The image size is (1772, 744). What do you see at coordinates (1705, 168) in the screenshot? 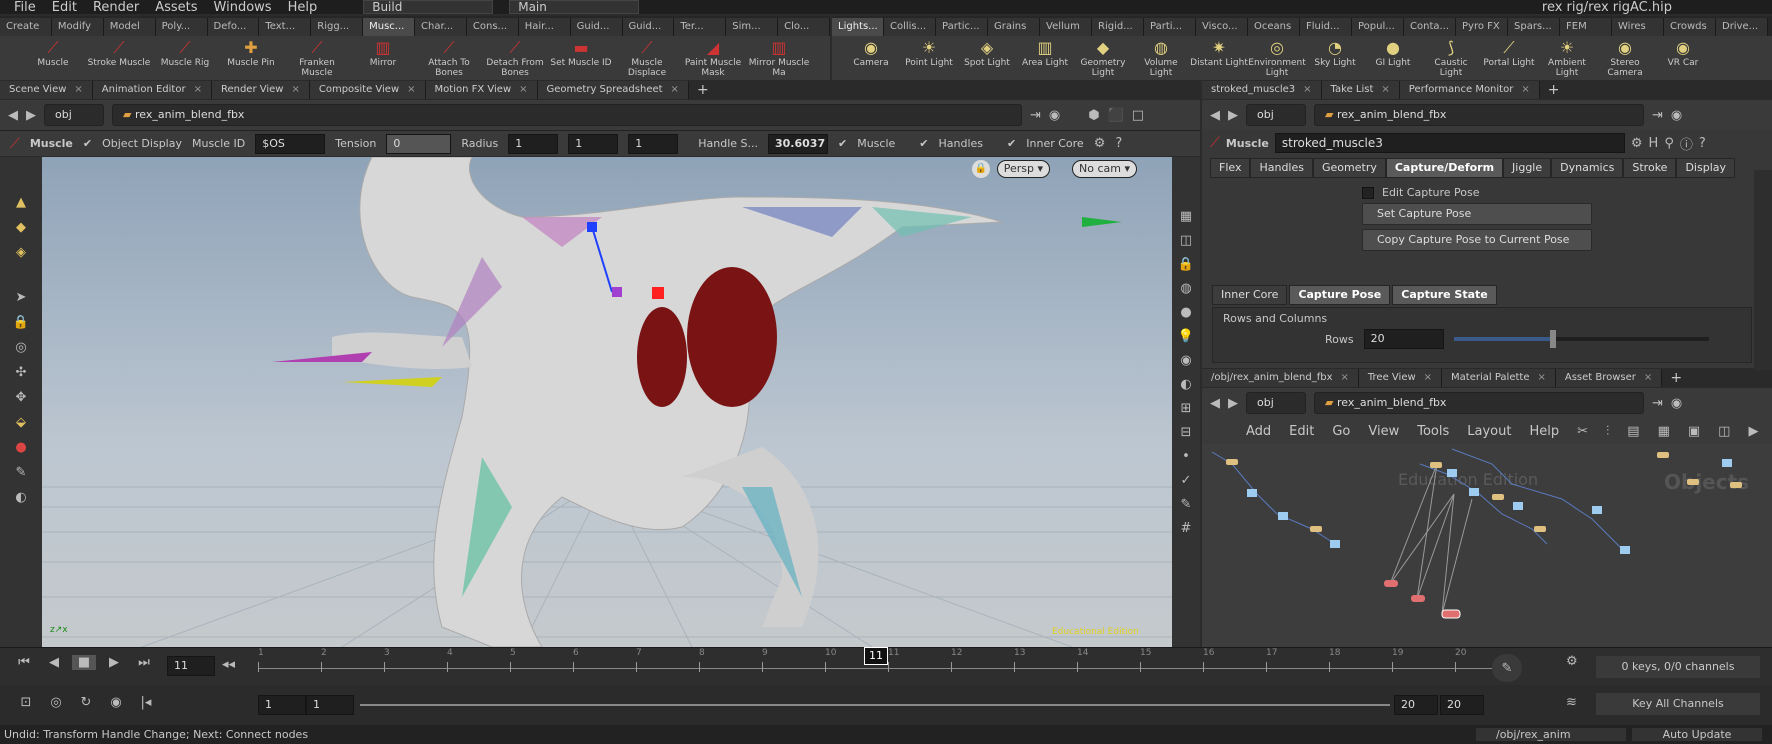
I see `param-tab: Display` at bounding box center [1705, 168].